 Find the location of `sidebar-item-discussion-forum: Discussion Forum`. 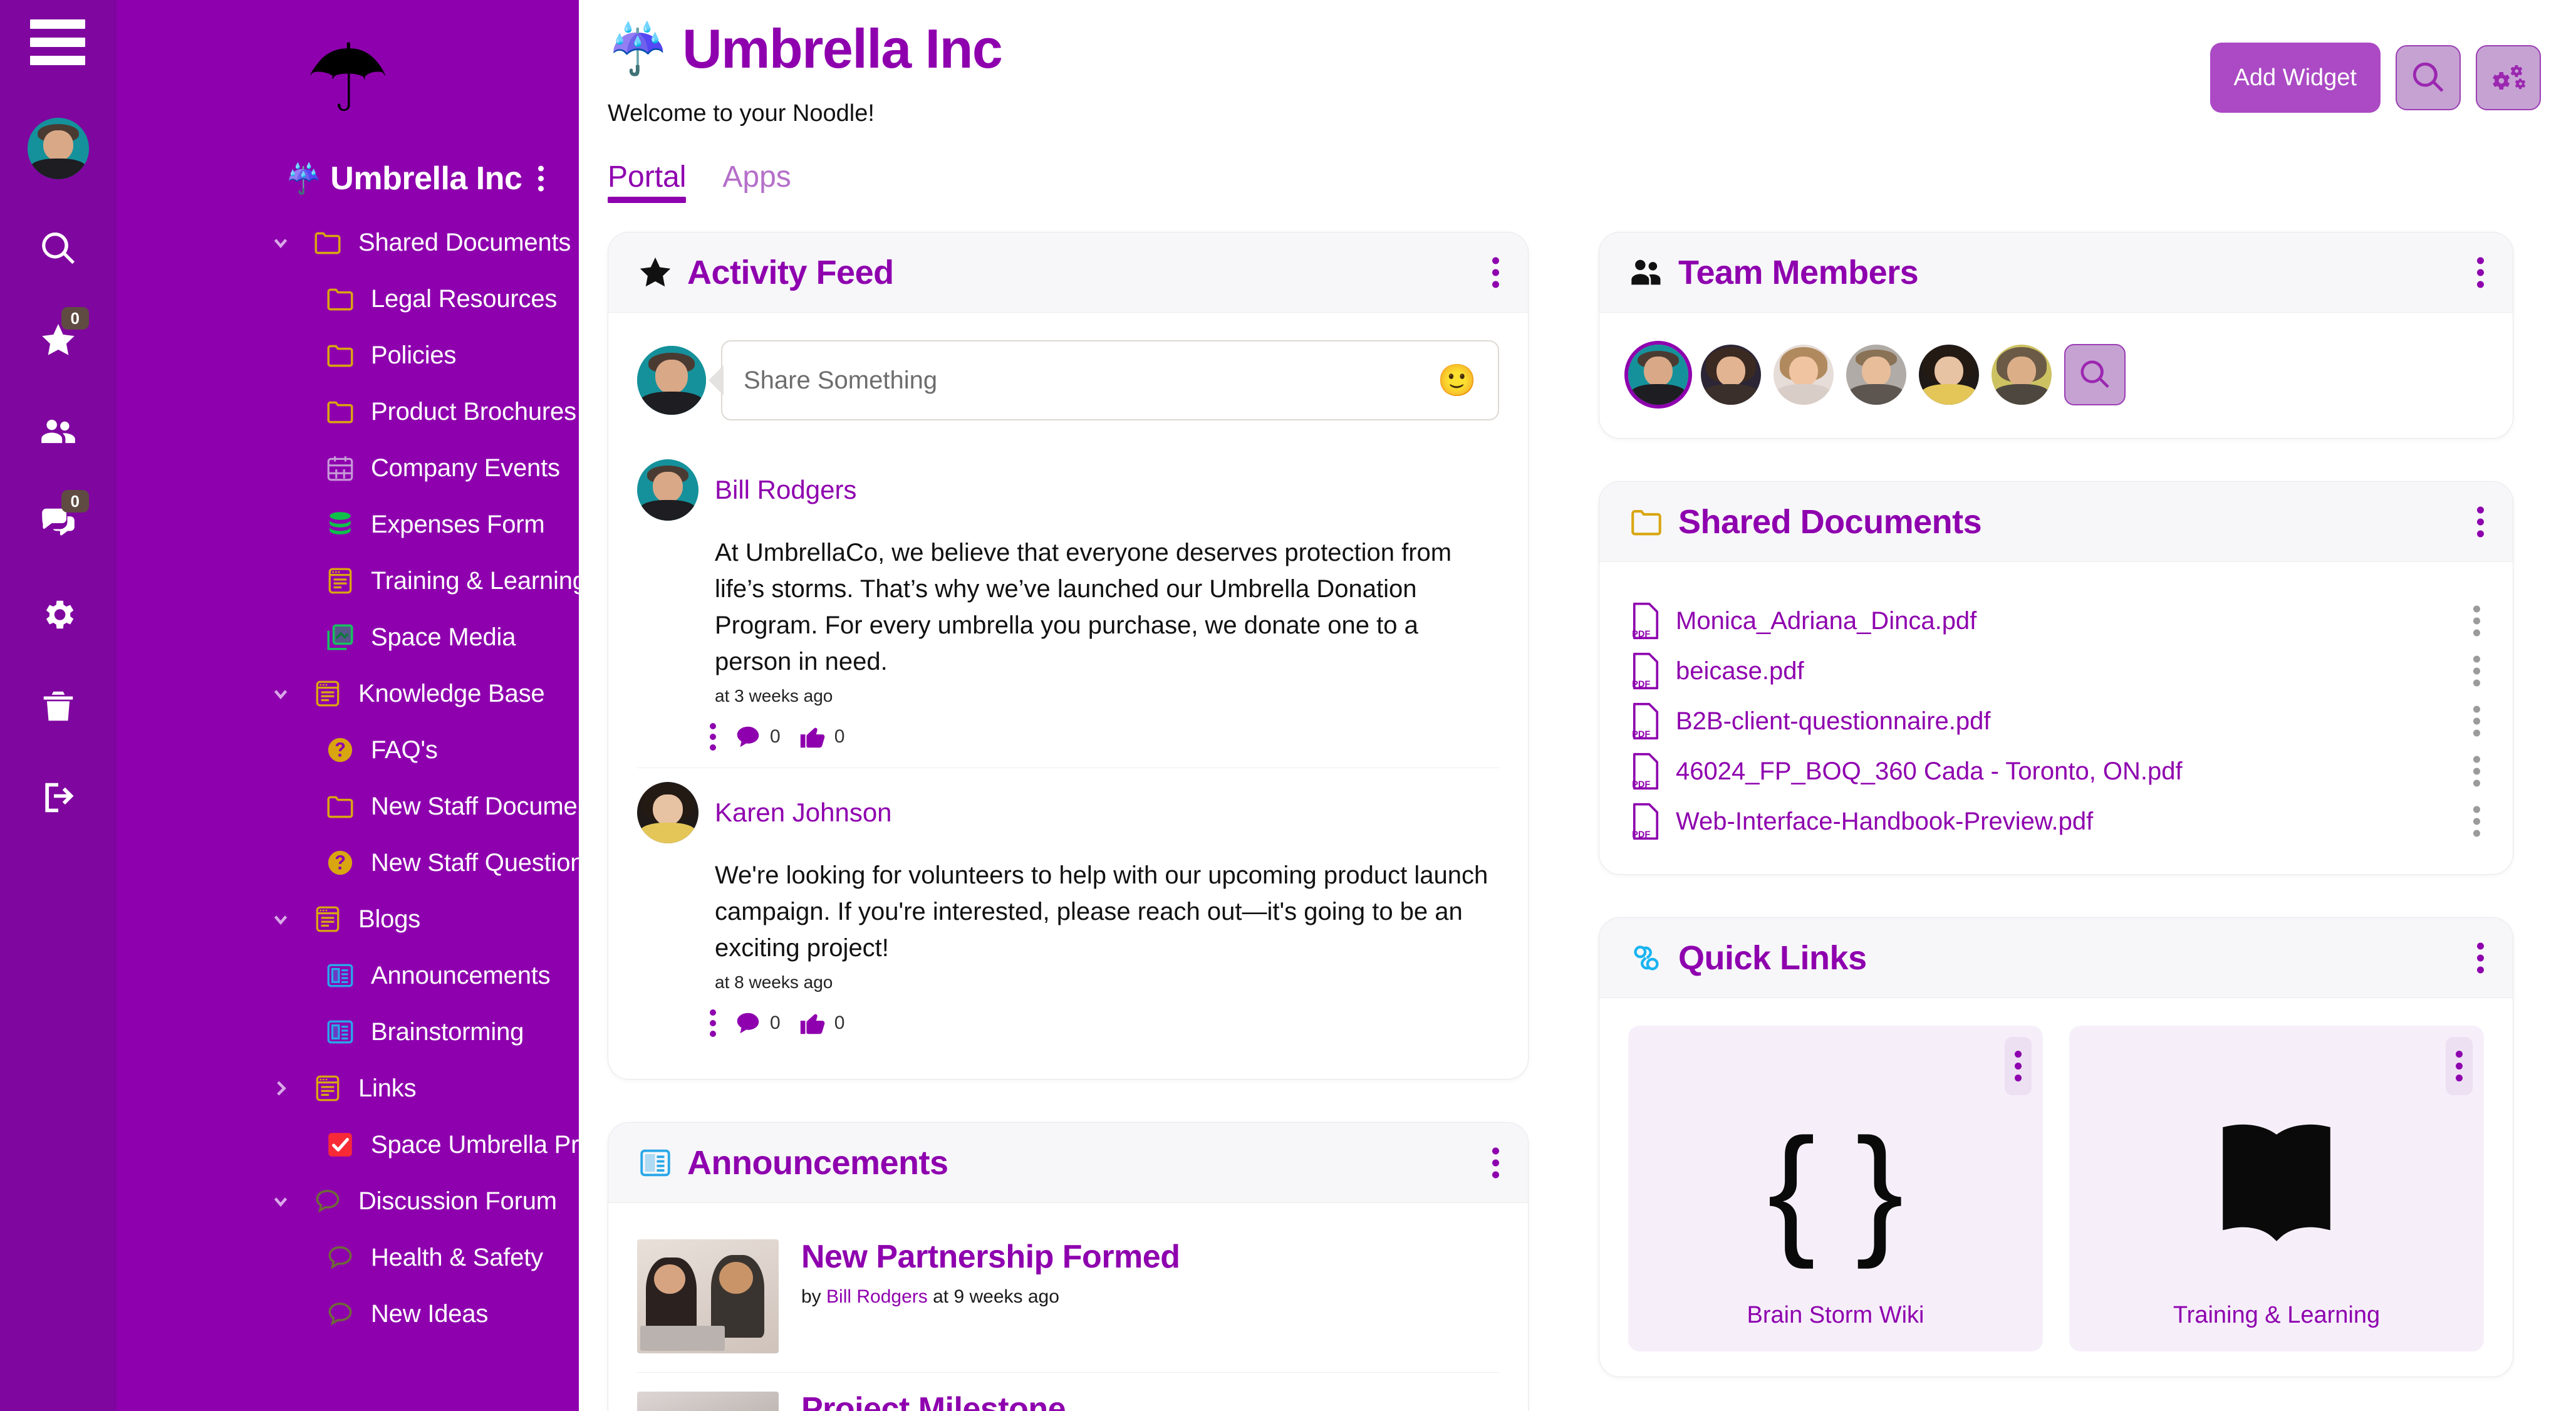

sidebar-item-discussion-forum: Discussion Forum is located at coordinates (348, 1201).